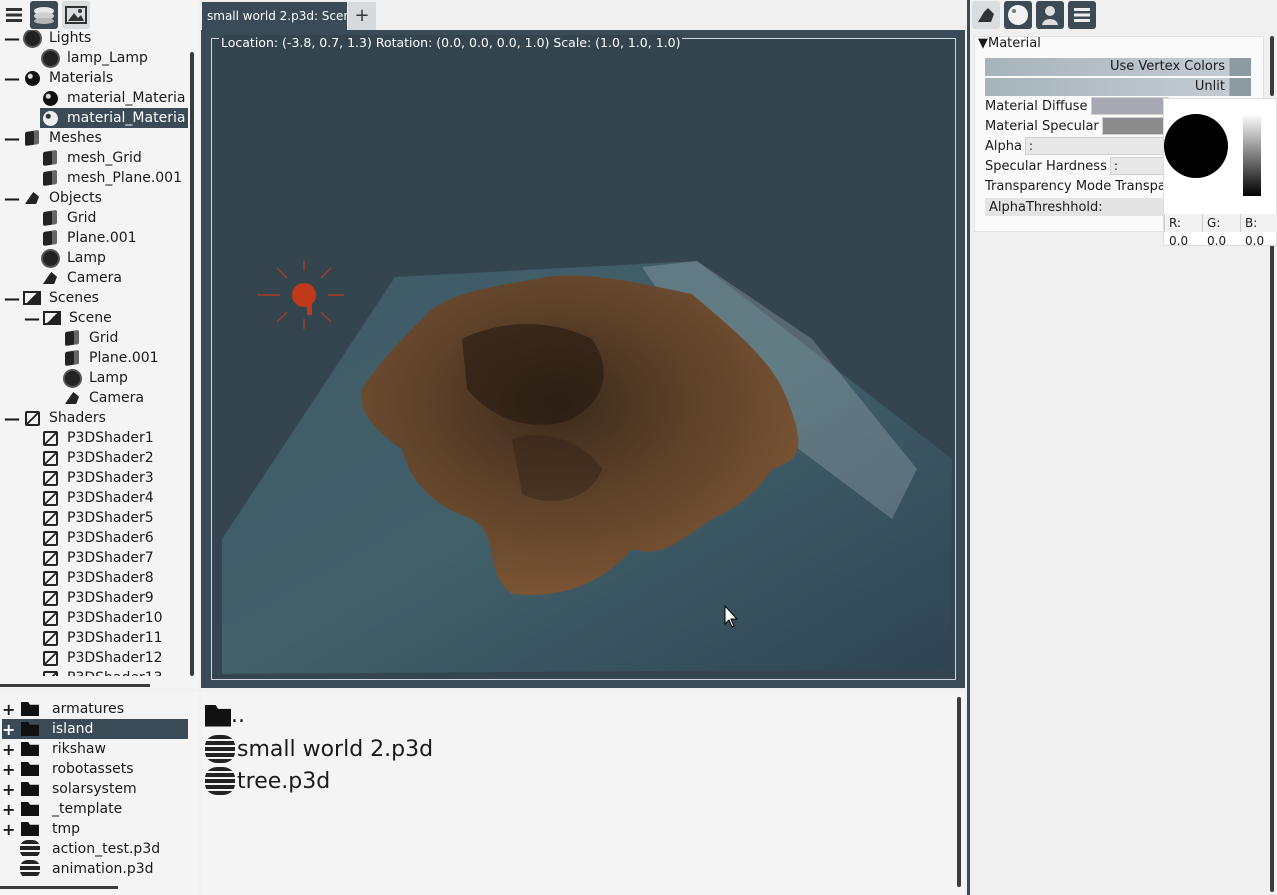 The height and width of the screenshot is (895, 1277). Describe the element at coordinates (1258, 231) in the screenshot. I see `blue-field: B: 0.0` at that location.